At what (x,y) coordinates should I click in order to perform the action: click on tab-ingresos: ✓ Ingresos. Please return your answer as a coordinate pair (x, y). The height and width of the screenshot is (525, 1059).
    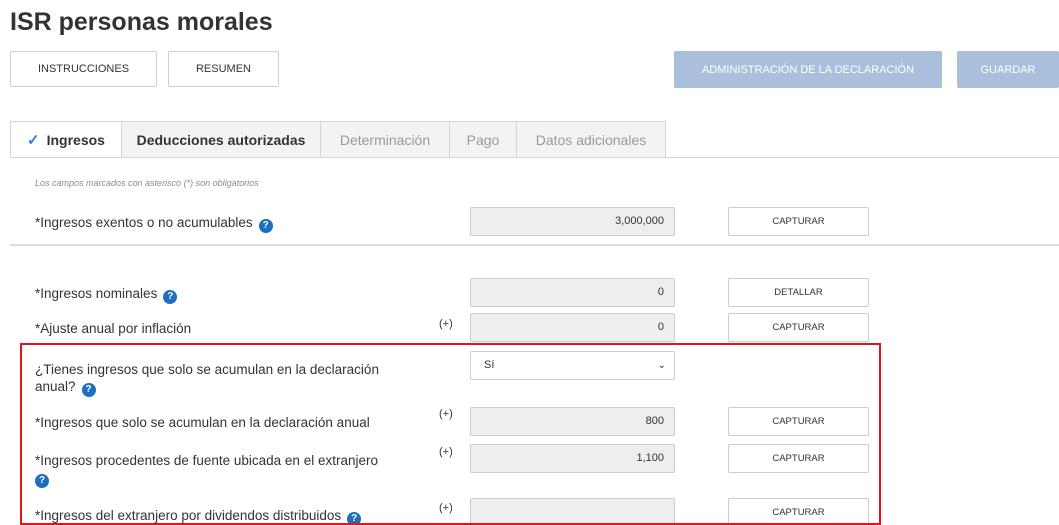
    Looking at the image, I should click on (66, 139).